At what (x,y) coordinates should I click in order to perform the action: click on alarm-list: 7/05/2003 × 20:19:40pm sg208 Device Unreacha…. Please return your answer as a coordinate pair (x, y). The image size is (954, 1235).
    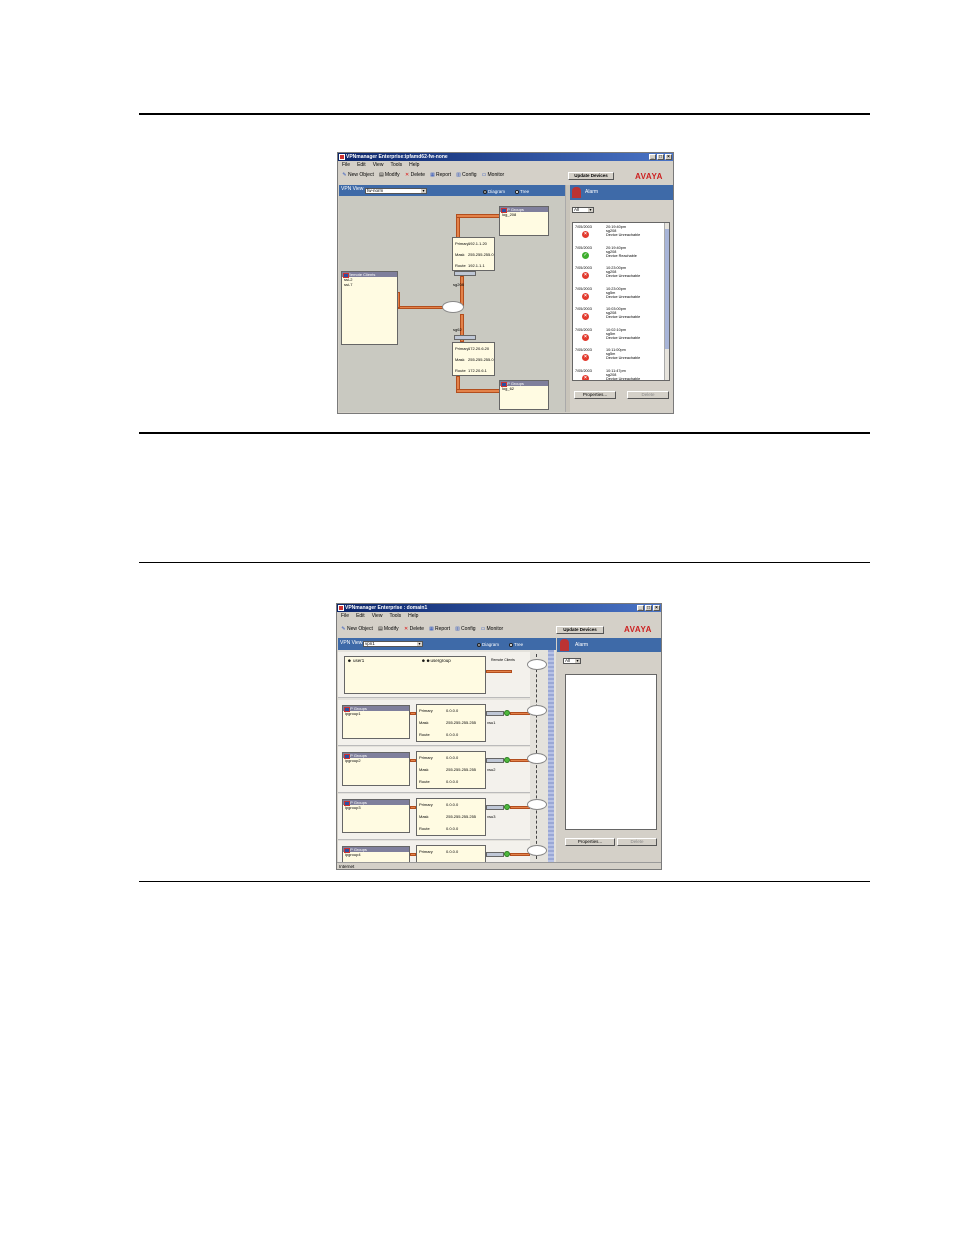
    Looking at the image, I should click on (621, 301).